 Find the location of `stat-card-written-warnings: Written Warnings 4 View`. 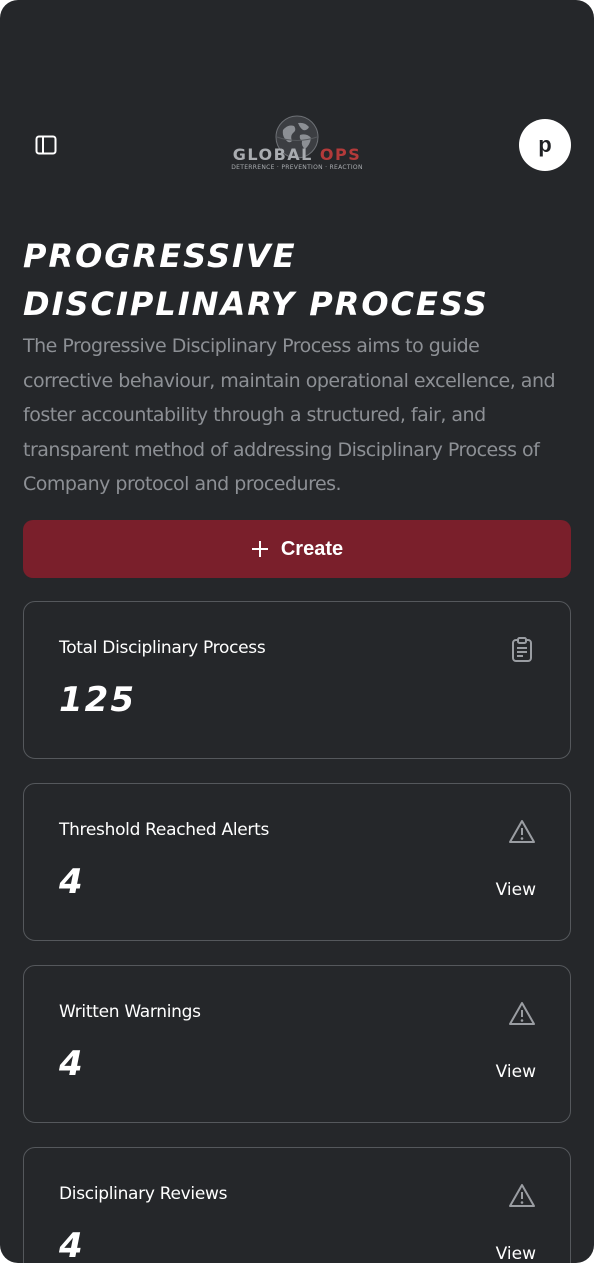

stat-card-written-warnings: Written Warnings 4 View is located at coordinates (297, 1044).